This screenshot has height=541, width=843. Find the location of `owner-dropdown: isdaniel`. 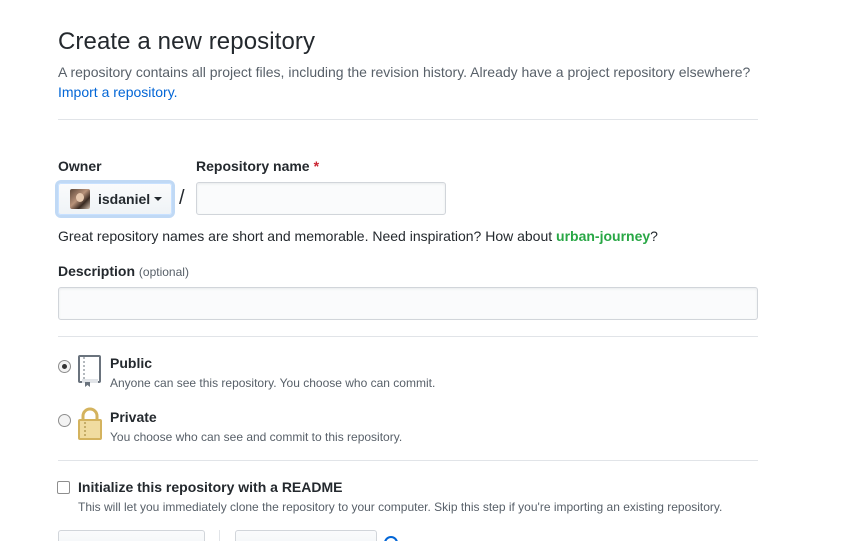

owner-dropdown: isdaniel is located at coordinates (115, 199).